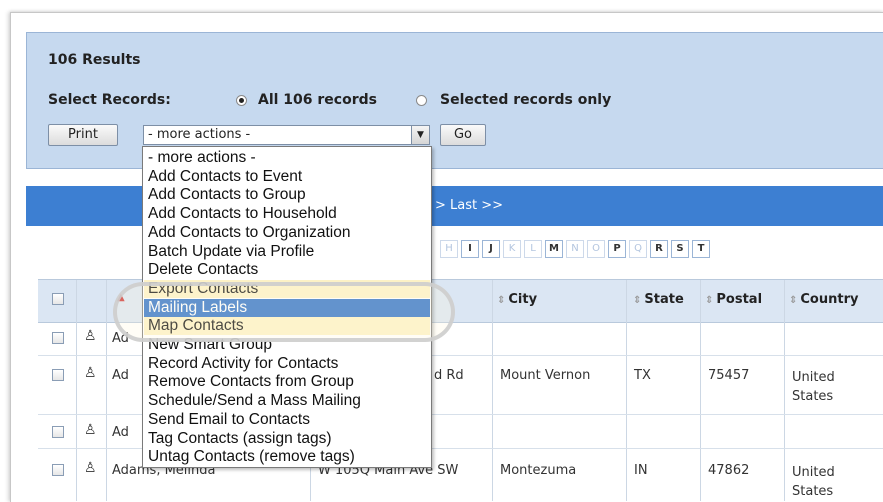 The height and width of the screenshot is (502, 883). What do you see at coordinates (729, 375) in the screenshot?
I see `contact-postal: 75457` at bounding box center [729, 375].